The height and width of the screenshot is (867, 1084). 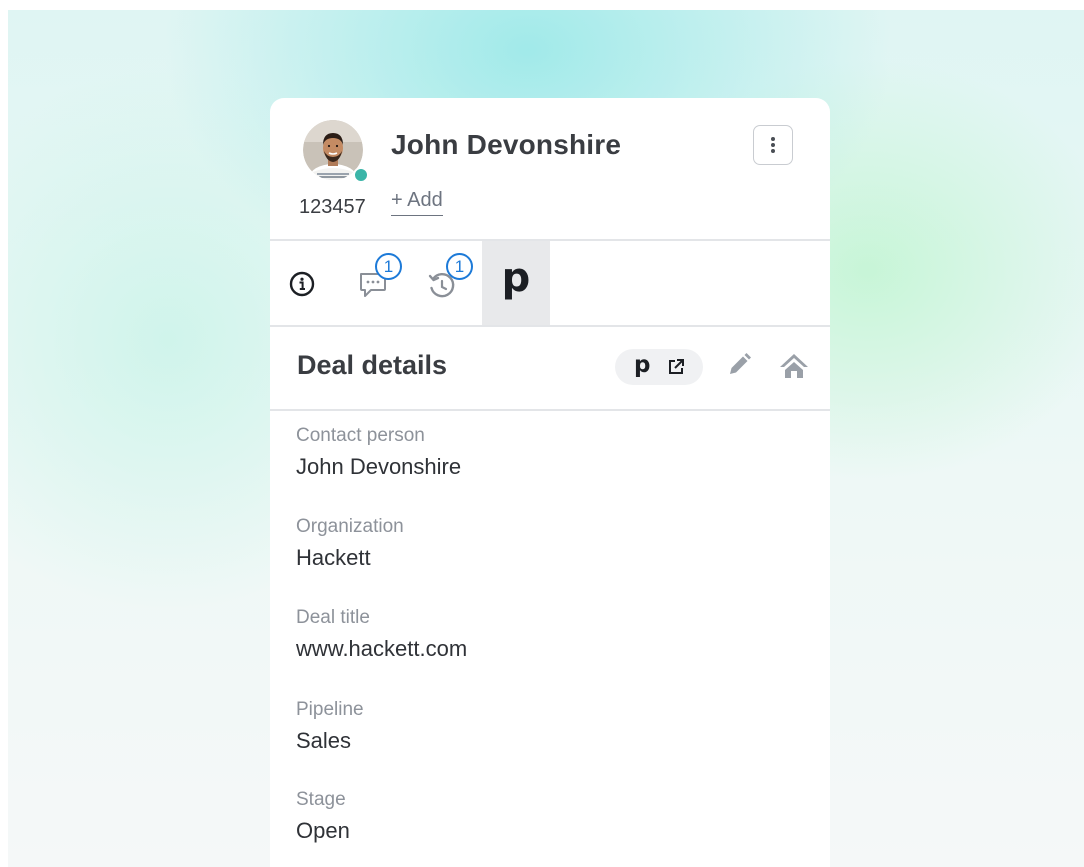 I want to click on field-organization: Organization Hackett, so click(x=350, y=543).